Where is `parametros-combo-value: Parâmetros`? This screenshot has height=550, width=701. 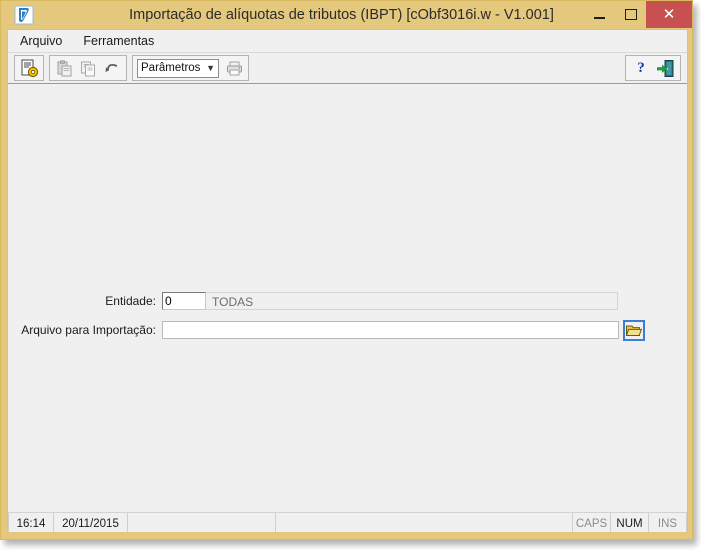
parametros-combo-value: Parâmetros is located at coordinates (171, 68).